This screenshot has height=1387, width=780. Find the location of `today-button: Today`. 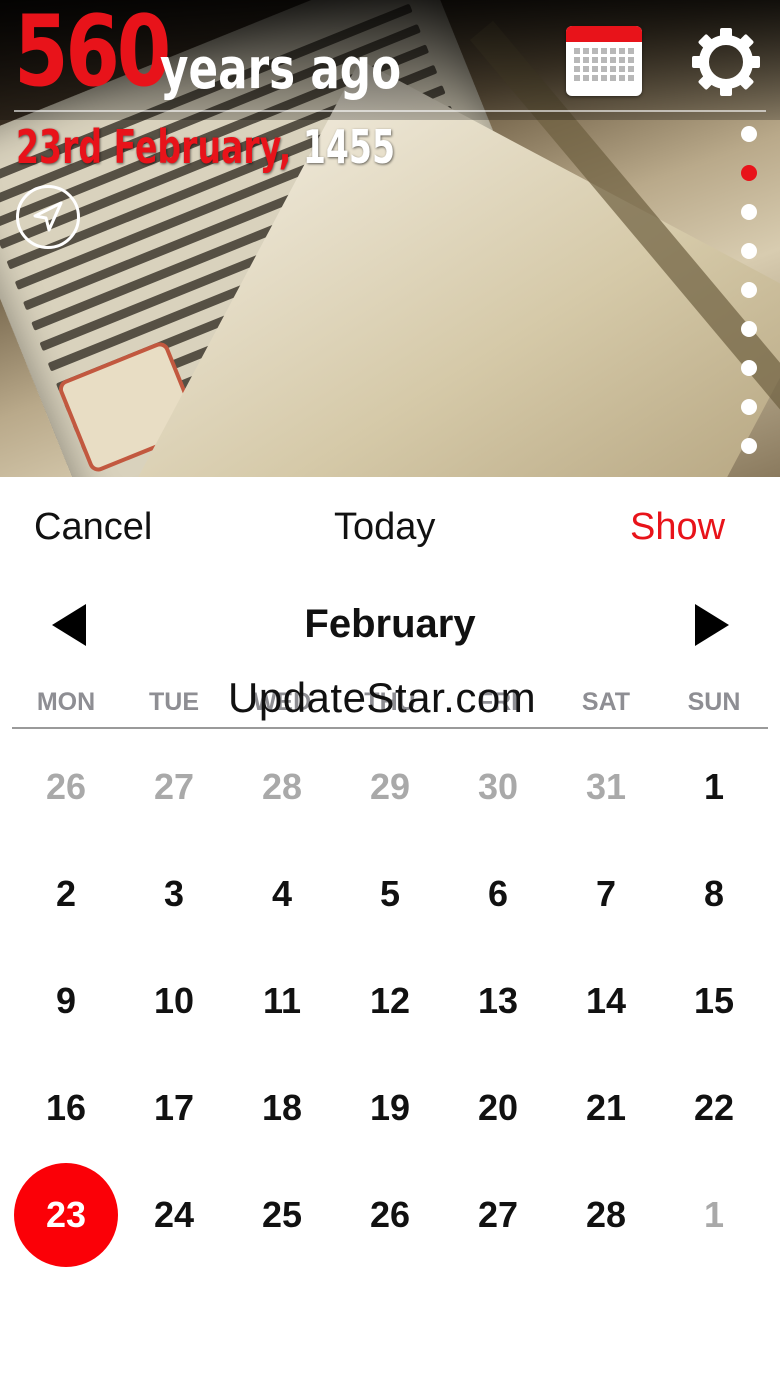

today-button: Today is located at coordinates (384, 527).